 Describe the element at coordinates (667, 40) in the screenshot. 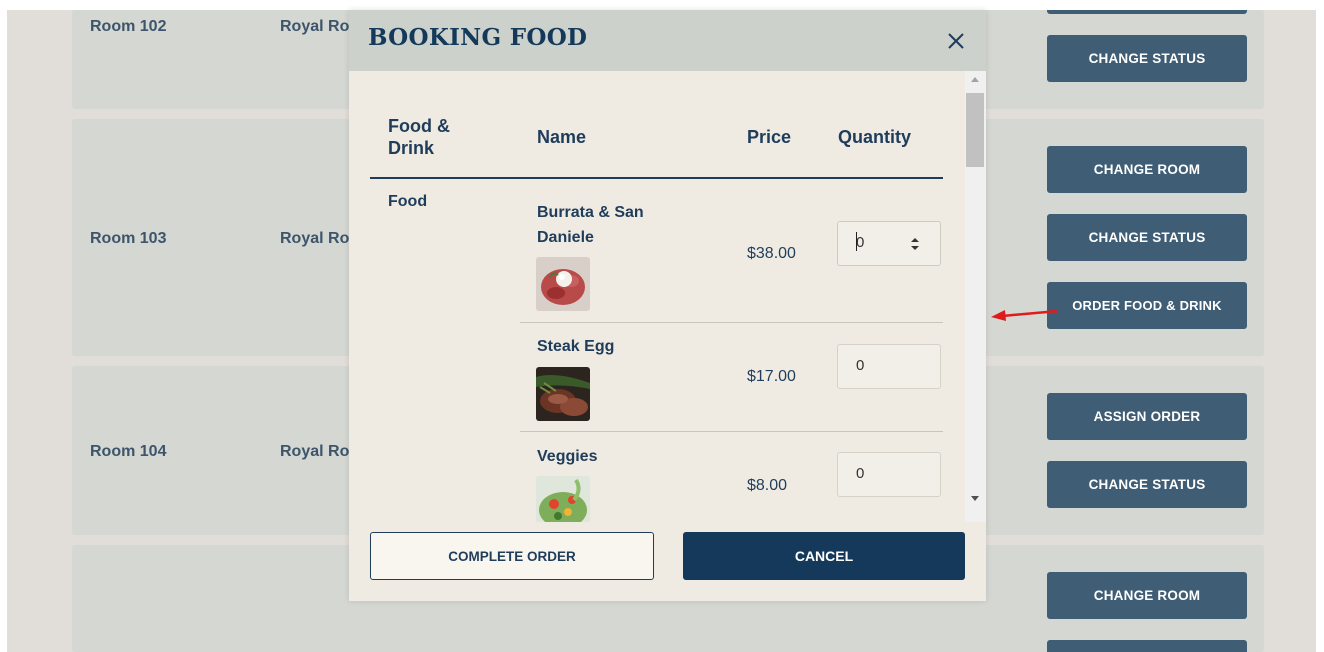

I see `modal-header: BOOKING FOOD` at that location.